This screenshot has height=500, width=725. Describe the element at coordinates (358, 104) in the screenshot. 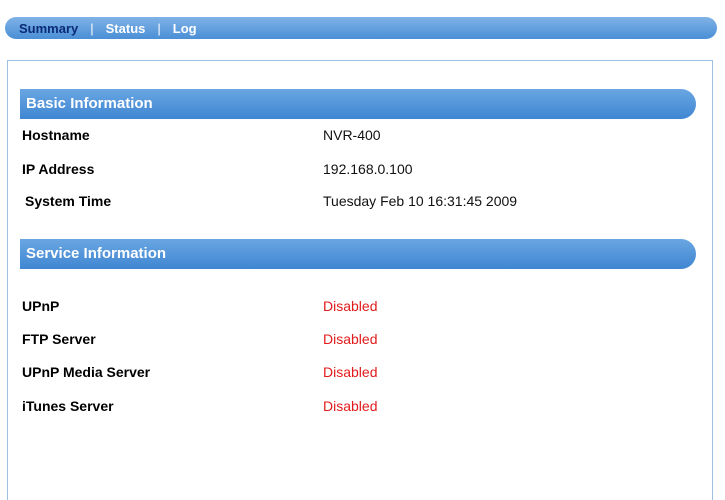

I see `basic-information-header: Basic Information` at that location.